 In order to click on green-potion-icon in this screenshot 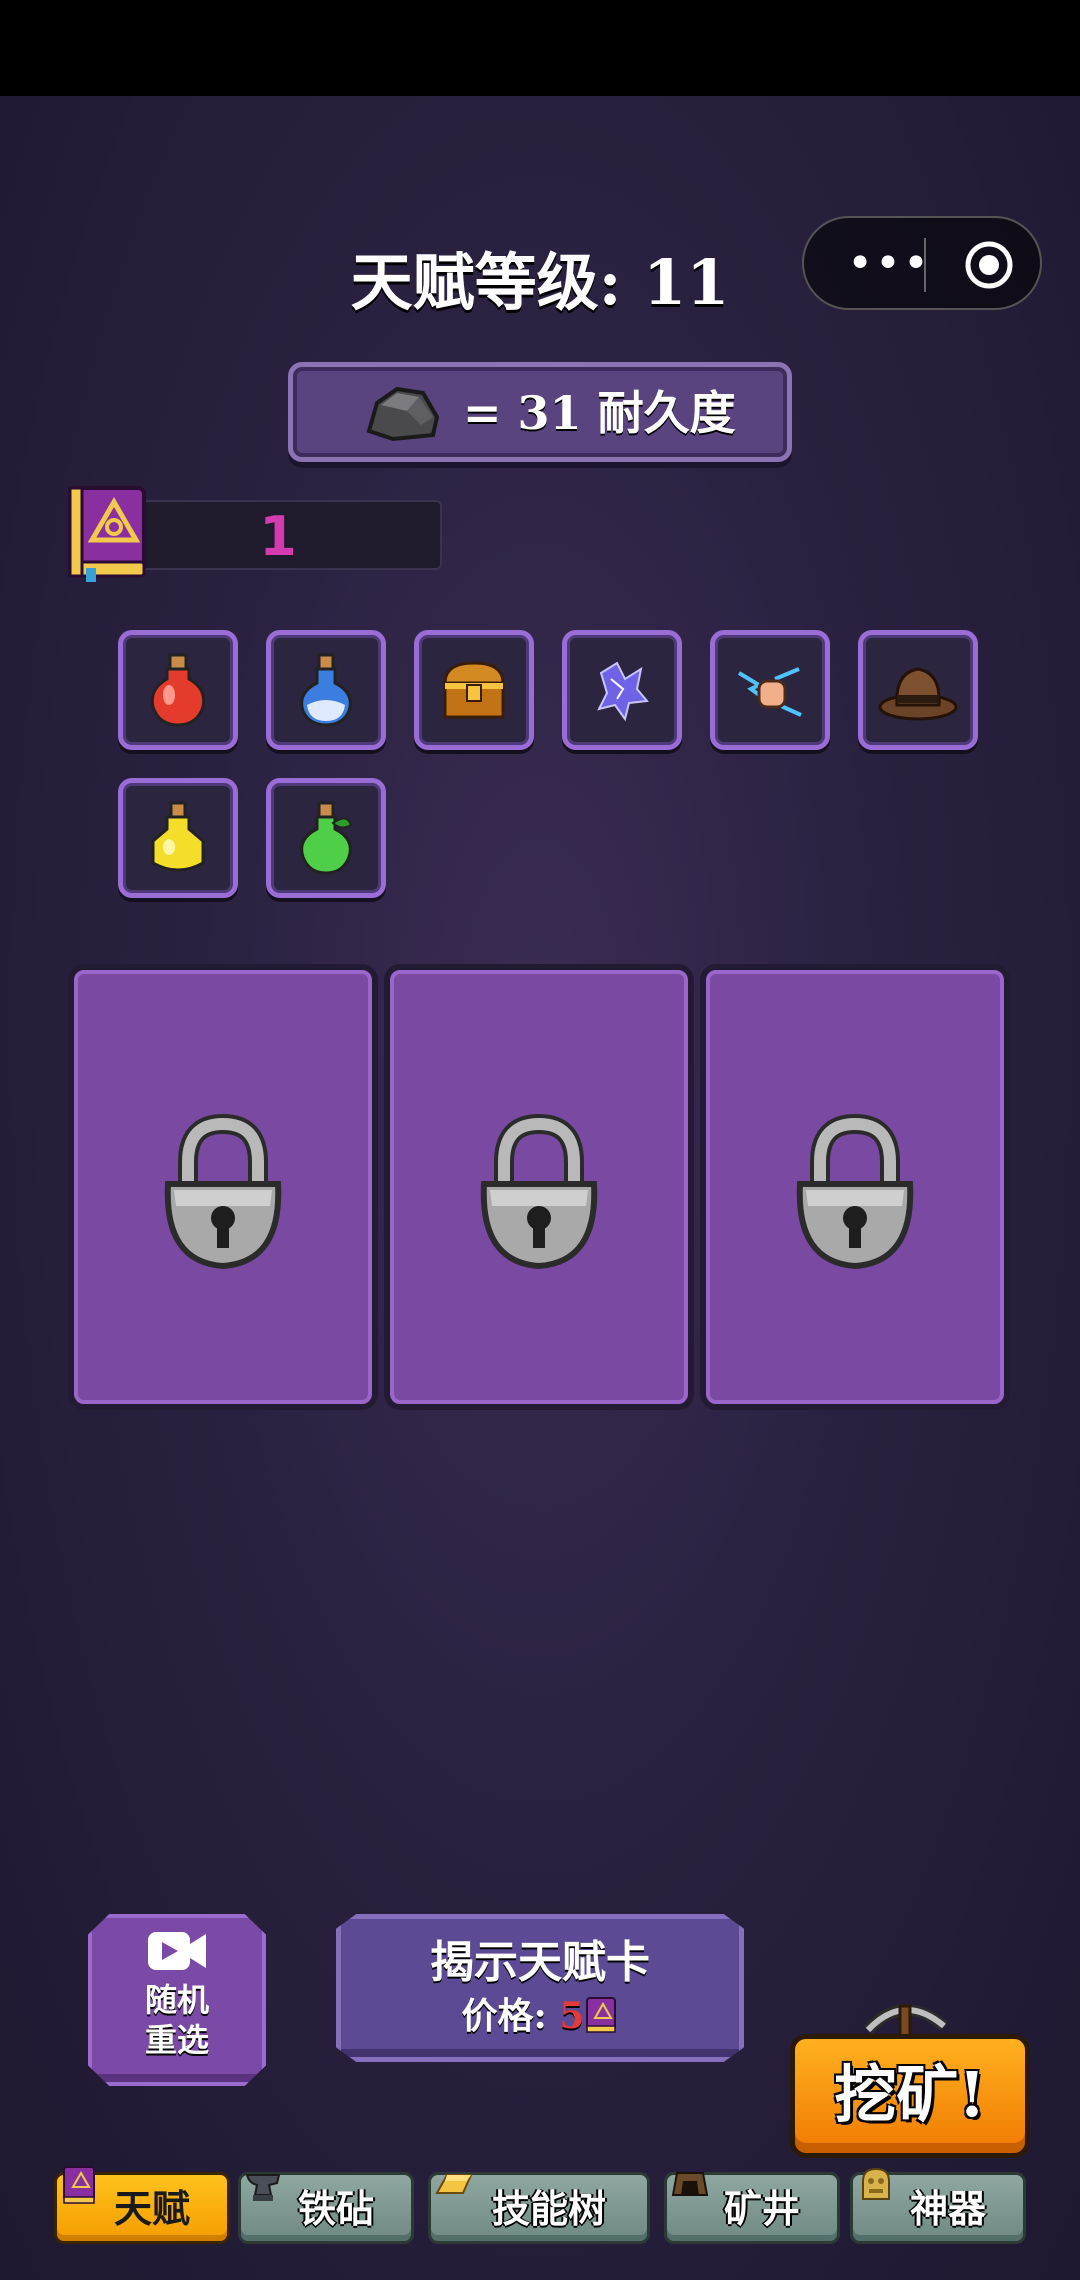, I will do `click(326, 838)`.